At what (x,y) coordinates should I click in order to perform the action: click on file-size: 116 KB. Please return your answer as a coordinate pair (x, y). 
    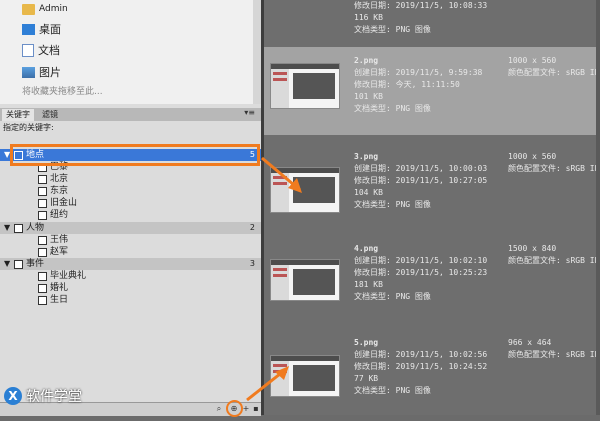
    Looking at the image, I should click on (368, 17).